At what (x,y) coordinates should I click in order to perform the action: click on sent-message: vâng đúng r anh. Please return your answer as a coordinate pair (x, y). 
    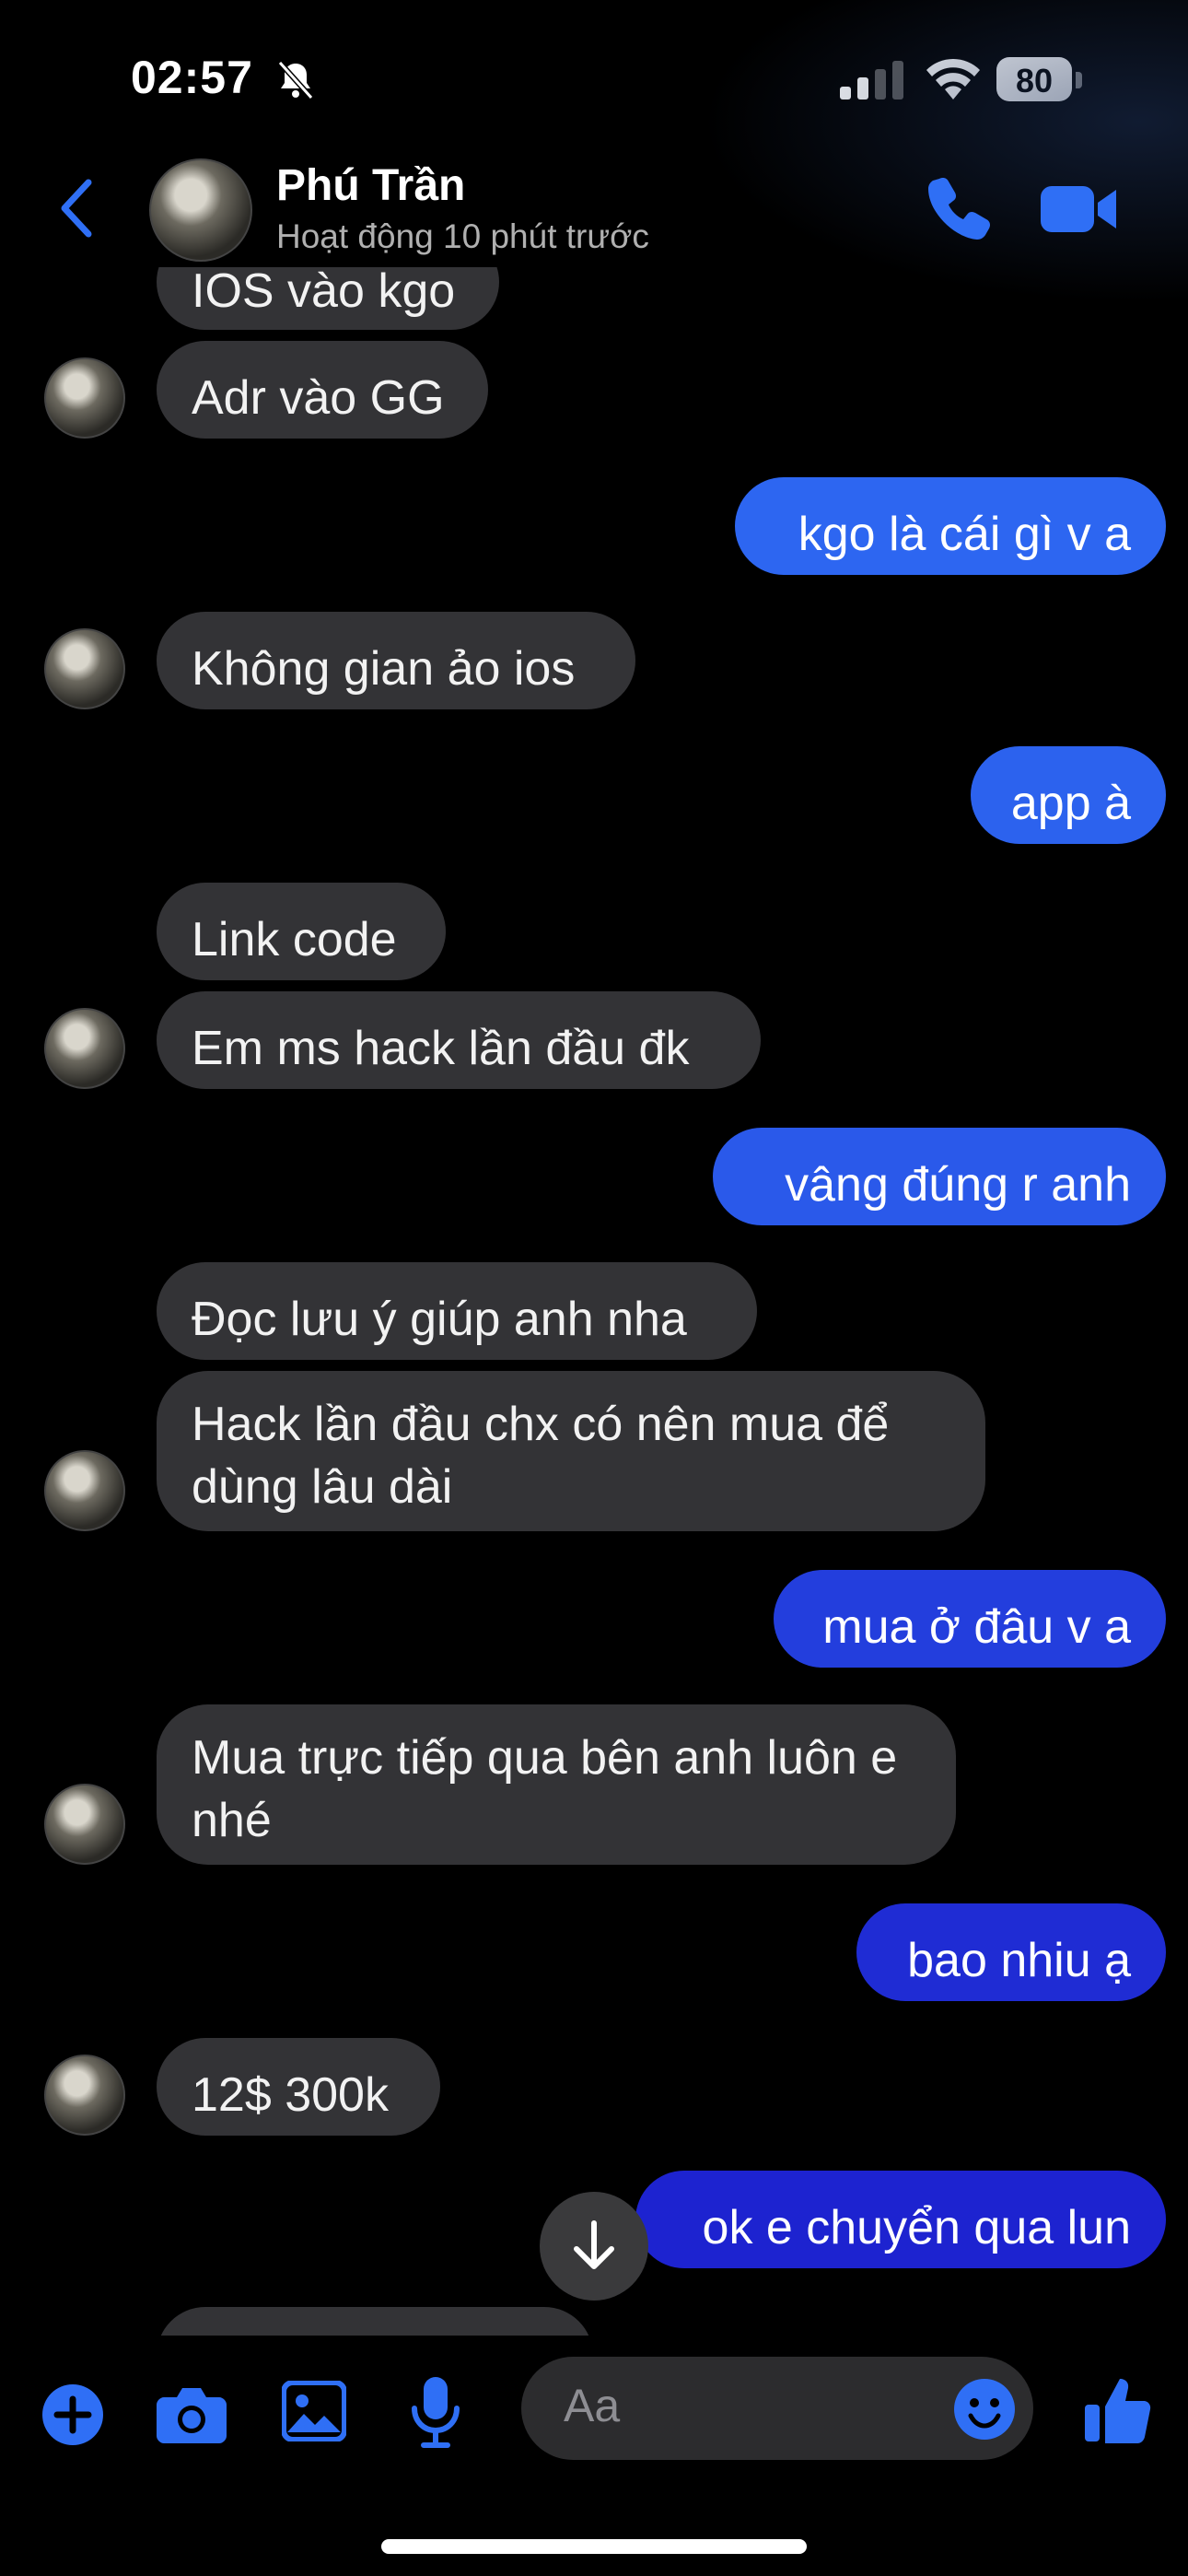
    Looking at the image, I should click on (939, 1176).